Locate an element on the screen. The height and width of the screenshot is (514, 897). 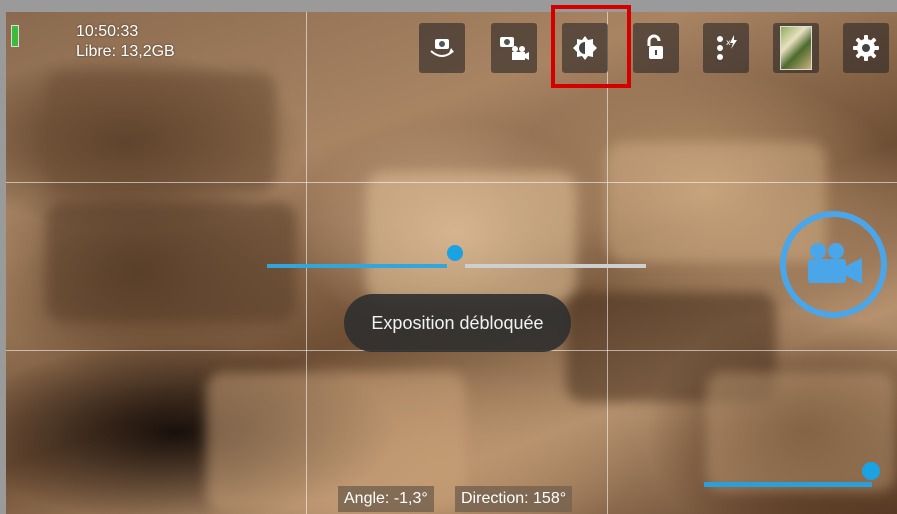
zoom-slider is located at coordinates (788, 484).